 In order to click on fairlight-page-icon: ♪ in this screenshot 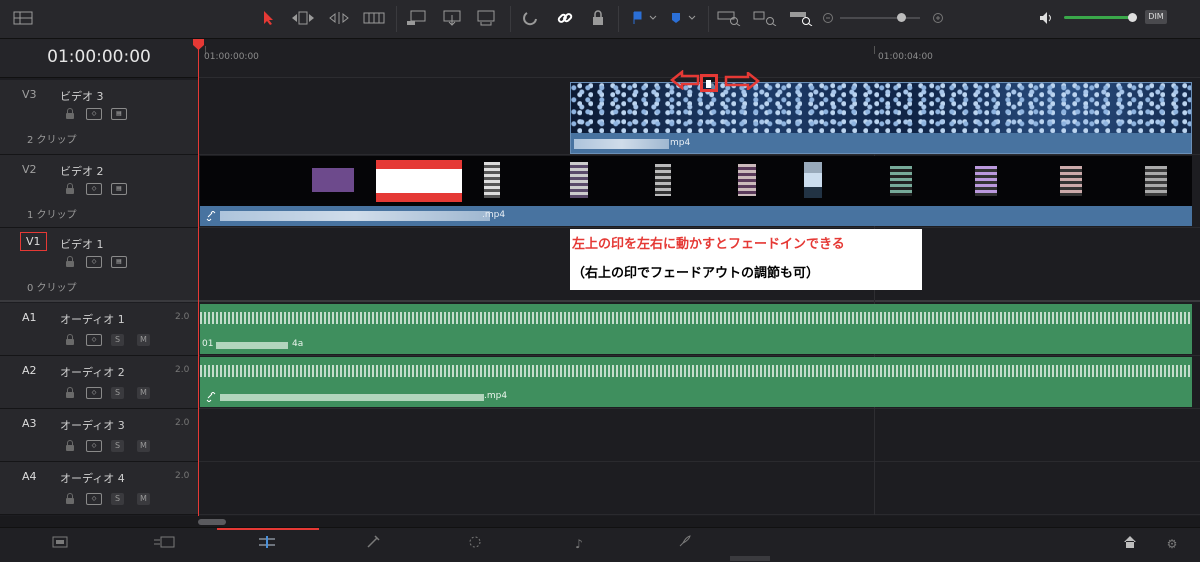, I will do `click(579, 544)`.